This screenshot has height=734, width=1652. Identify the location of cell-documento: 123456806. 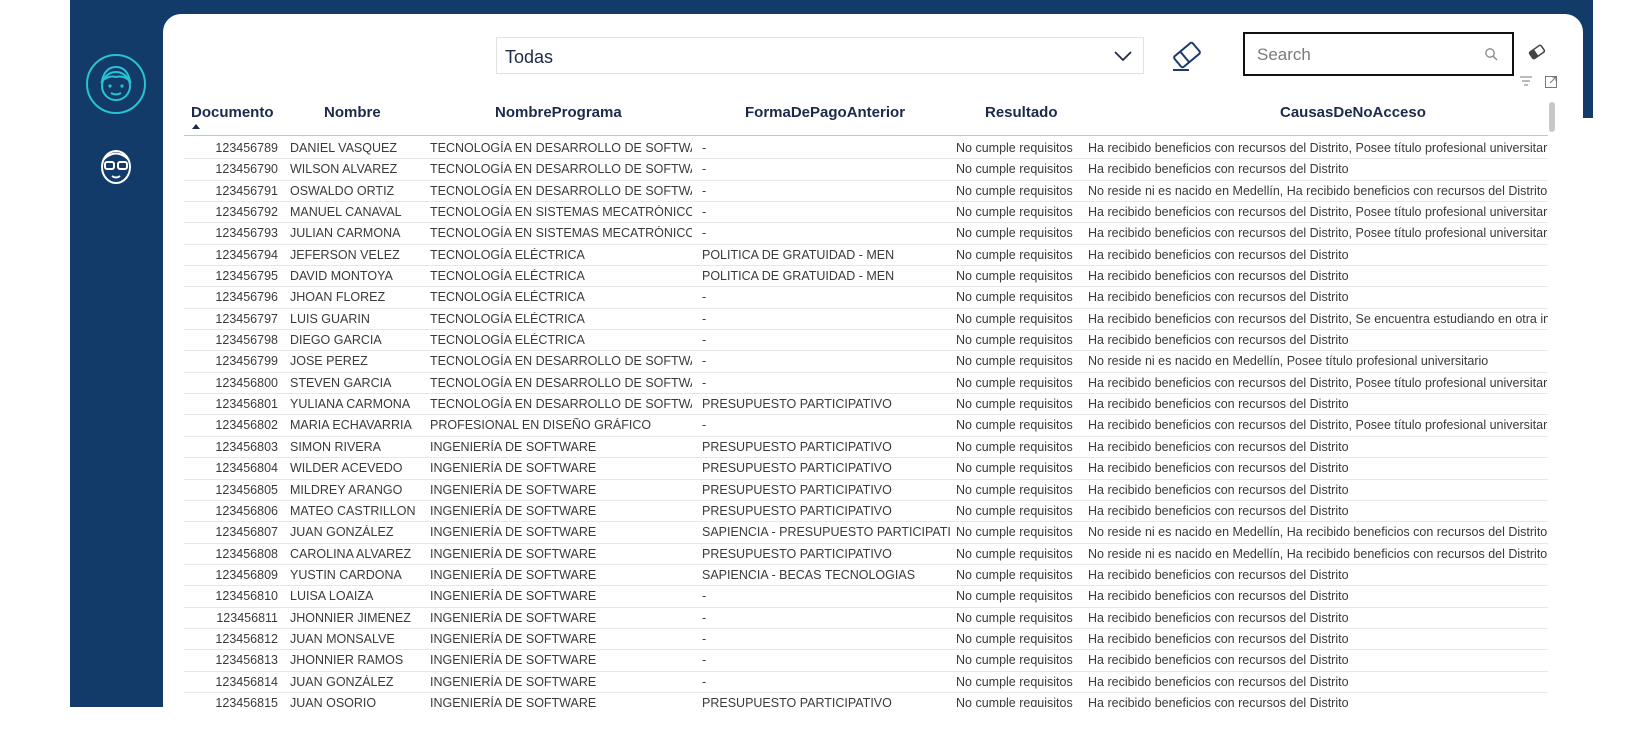
(246, 510).